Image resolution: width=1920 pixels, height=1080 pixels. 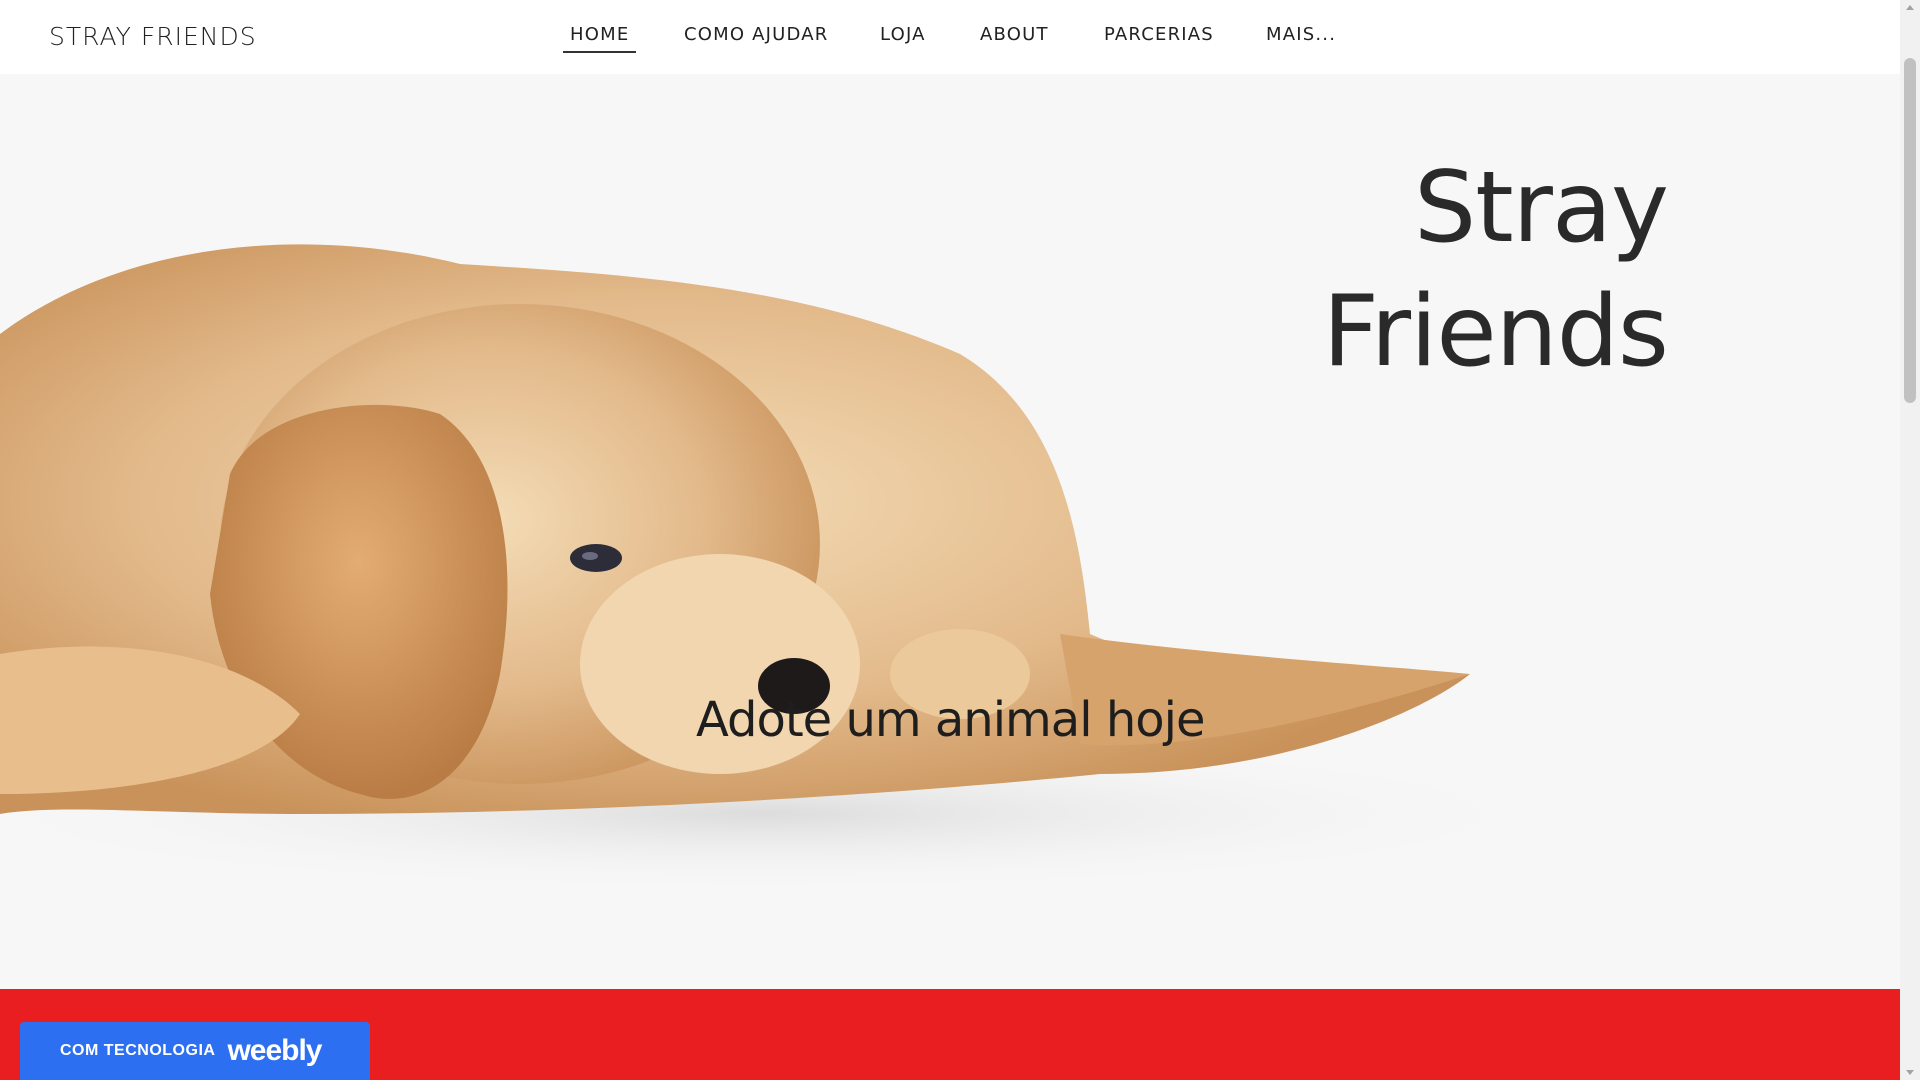 I want to click on nav-item-parcerias: PARCERIAS, so click(x=1159, y=37).